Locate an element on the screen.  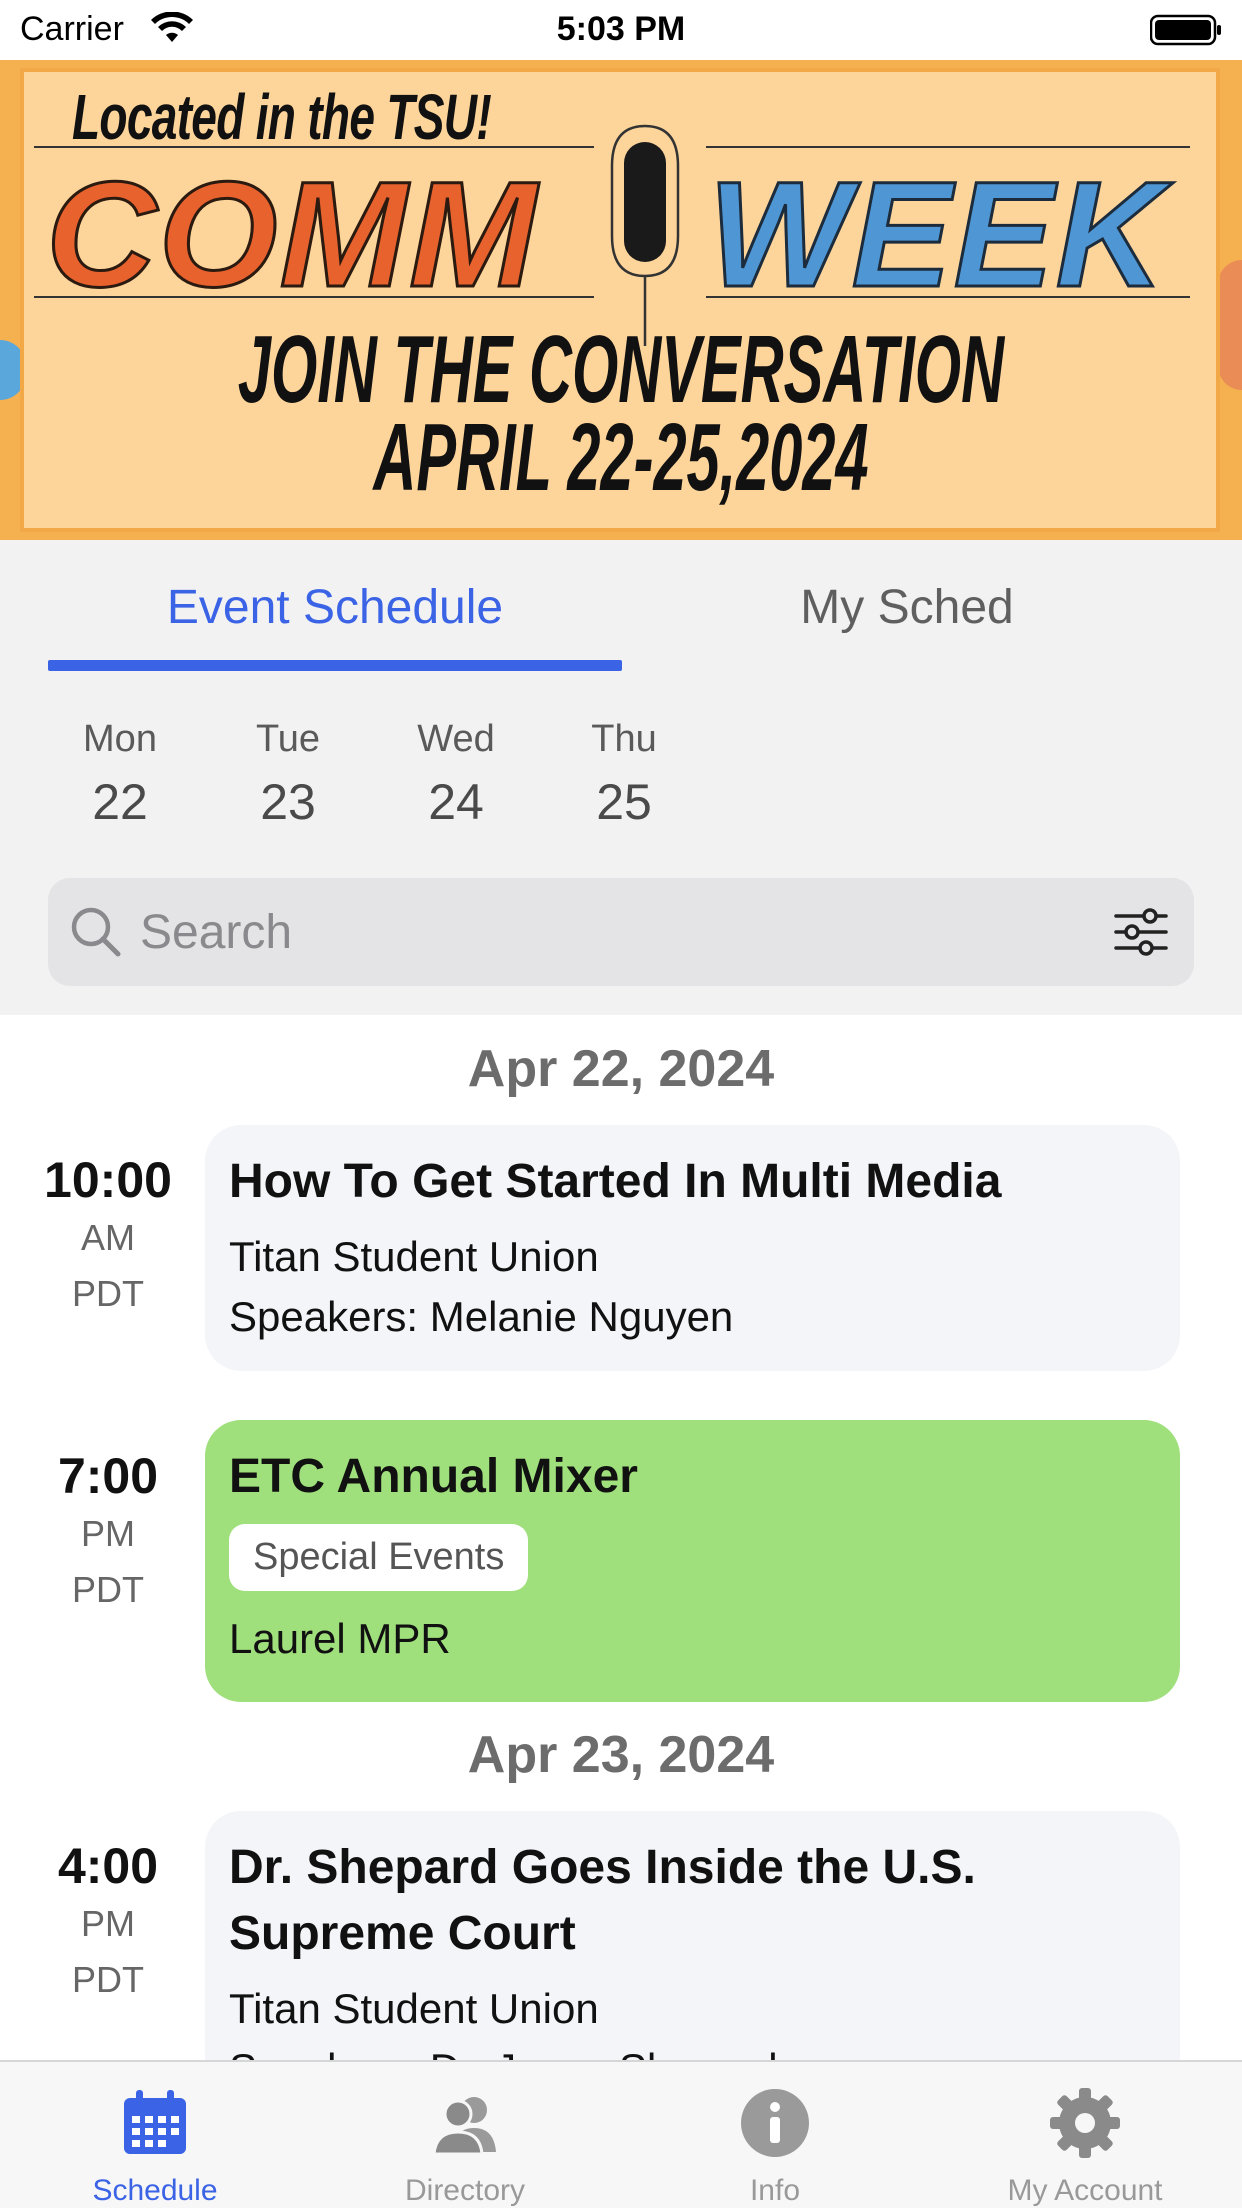
day-selector-wed: Wed 24 is located at coordinates (456, 774).